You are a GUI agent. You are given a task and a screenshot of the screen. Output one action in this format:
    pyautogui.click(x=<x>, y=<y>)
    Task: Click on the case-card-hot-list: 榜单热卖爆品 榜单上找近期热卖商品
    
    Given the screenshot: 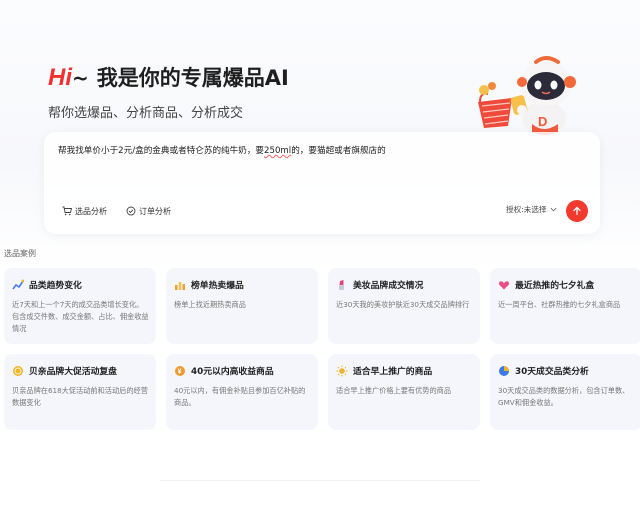 What is the action you would take?
    pyautogui.click(x=242, y=306)
    